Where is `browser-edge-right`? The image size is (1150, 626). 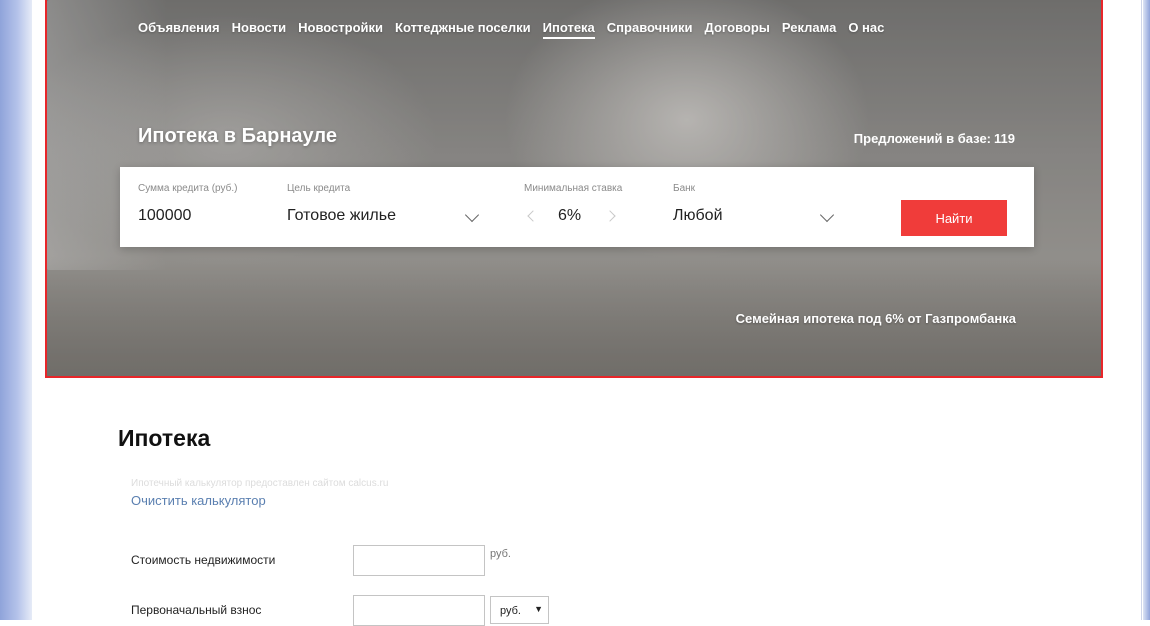
browser-edge-right is located at coordinates (1146, 310).